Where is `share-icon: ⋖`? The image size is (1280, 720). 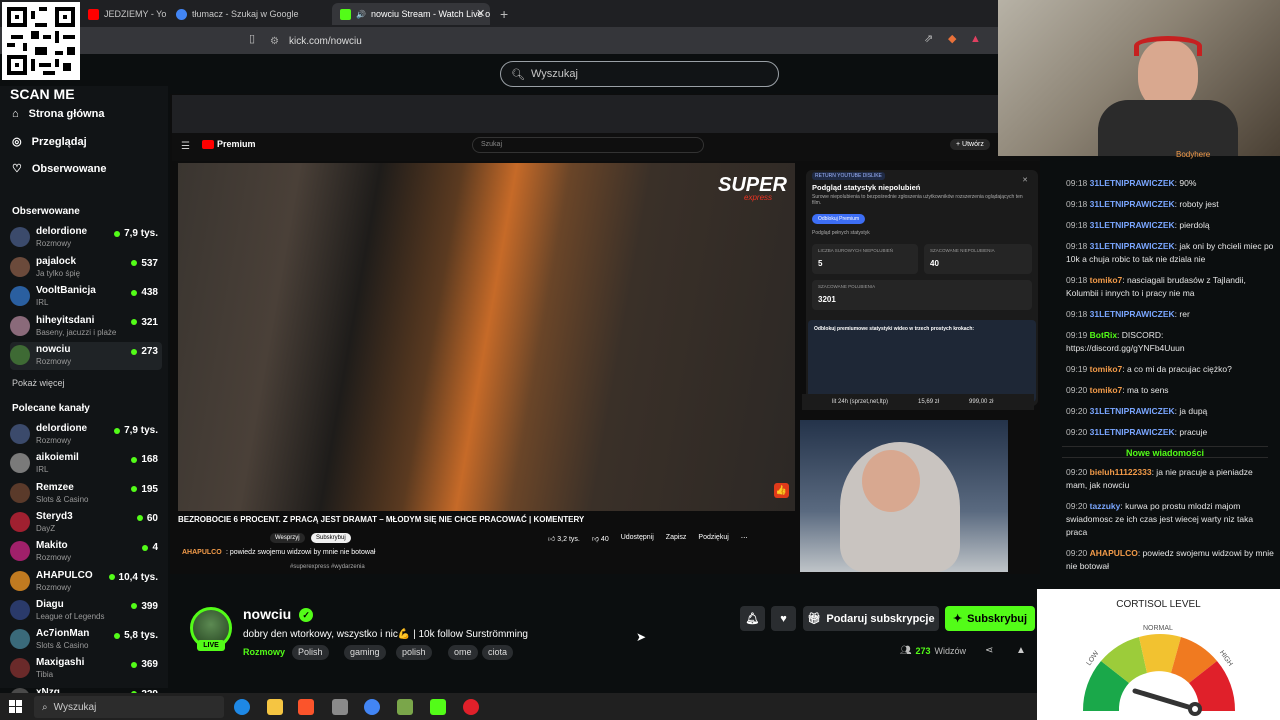
share-icon: ⋖ is located at coordinates (989, 650).